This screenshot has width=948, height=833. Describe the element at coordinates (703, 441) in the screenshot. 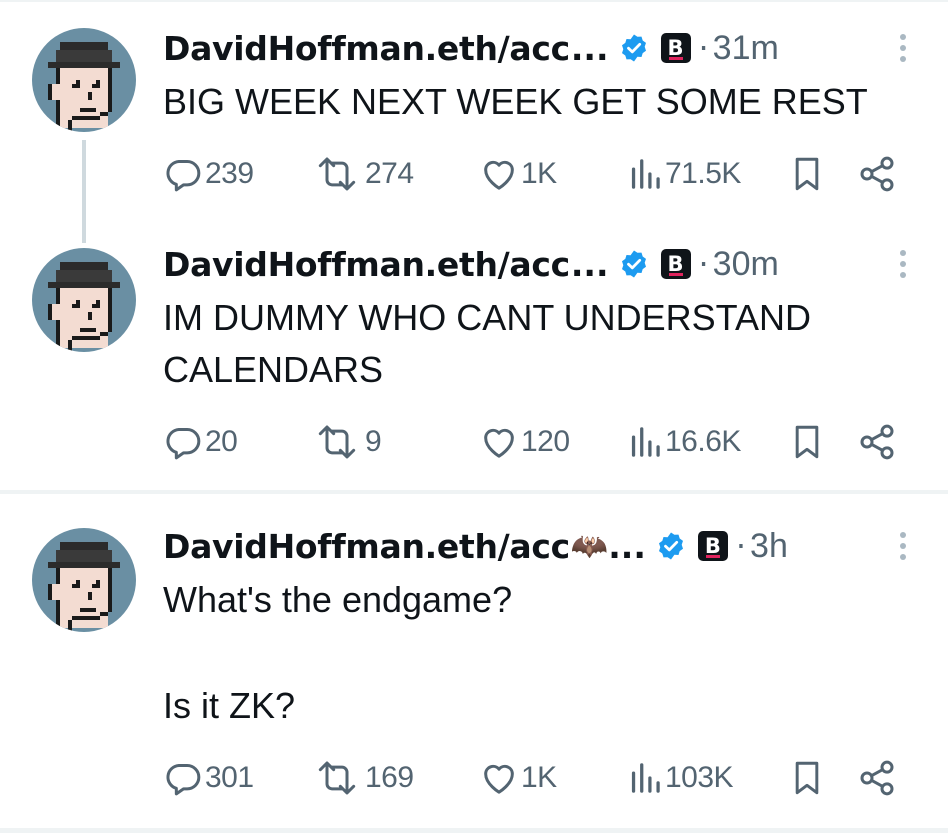

I see `view-count: 16.6K` at that location.